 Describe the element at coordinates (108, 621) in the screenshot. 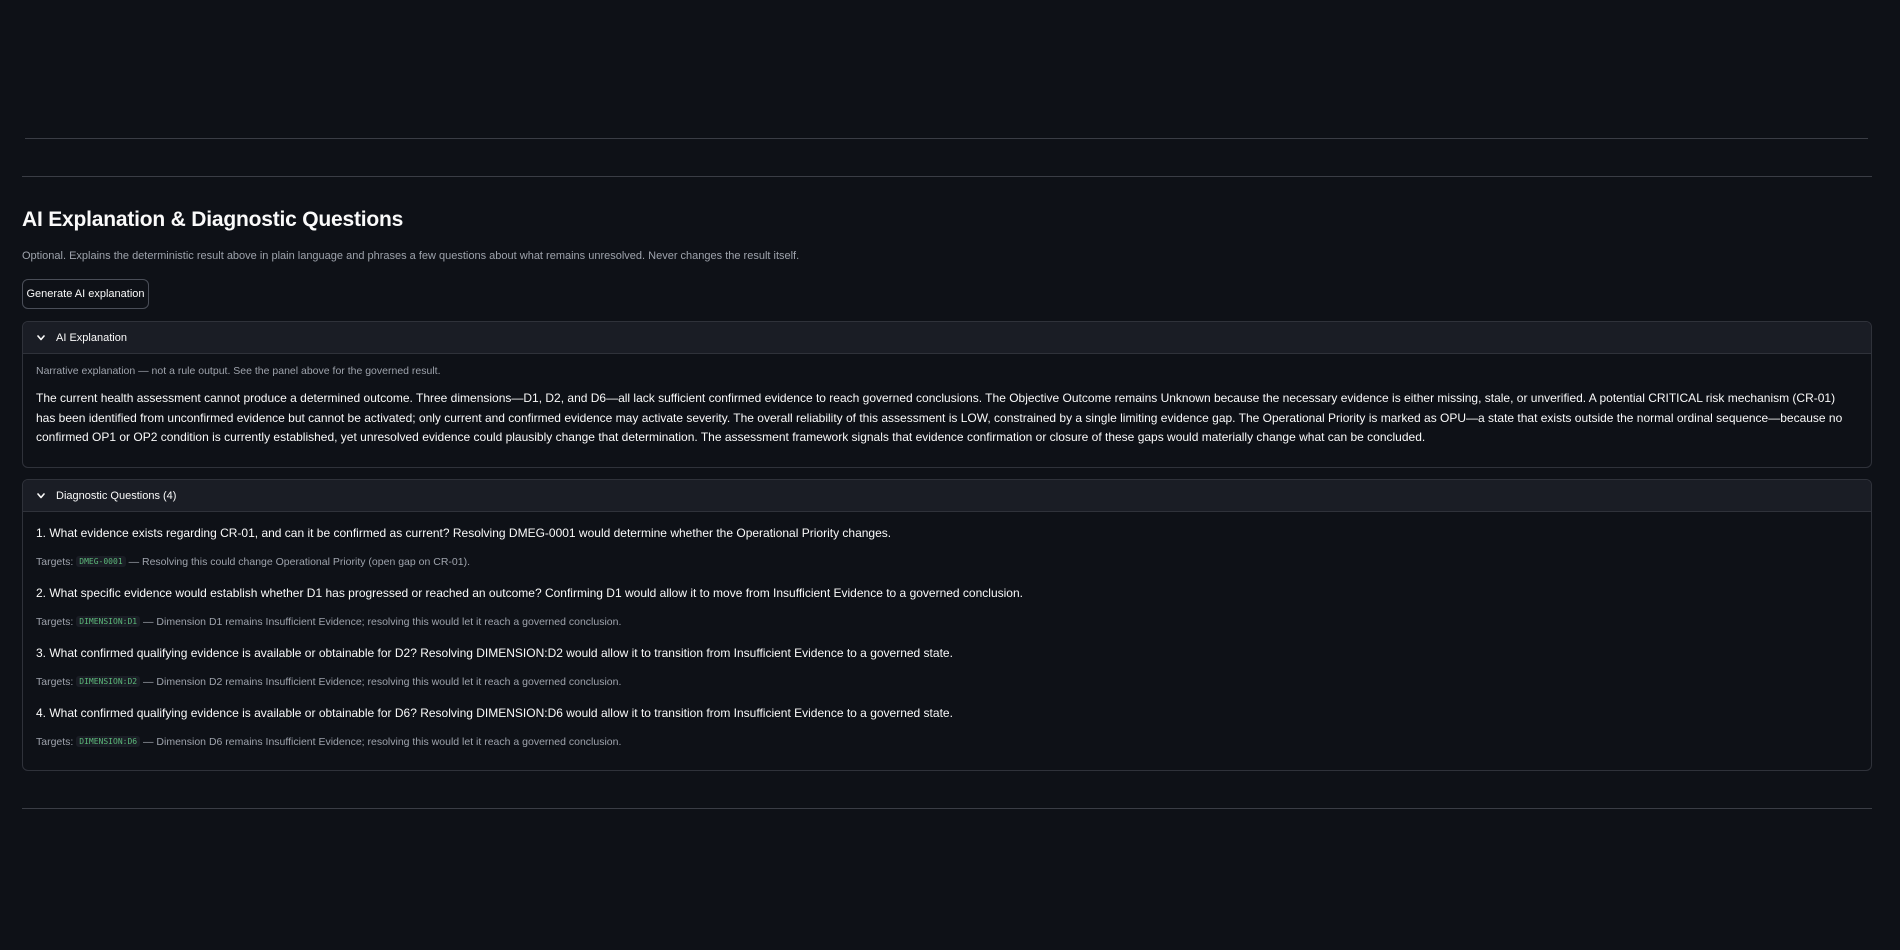

I see `target-code: DIMENSION:D1` at that location.